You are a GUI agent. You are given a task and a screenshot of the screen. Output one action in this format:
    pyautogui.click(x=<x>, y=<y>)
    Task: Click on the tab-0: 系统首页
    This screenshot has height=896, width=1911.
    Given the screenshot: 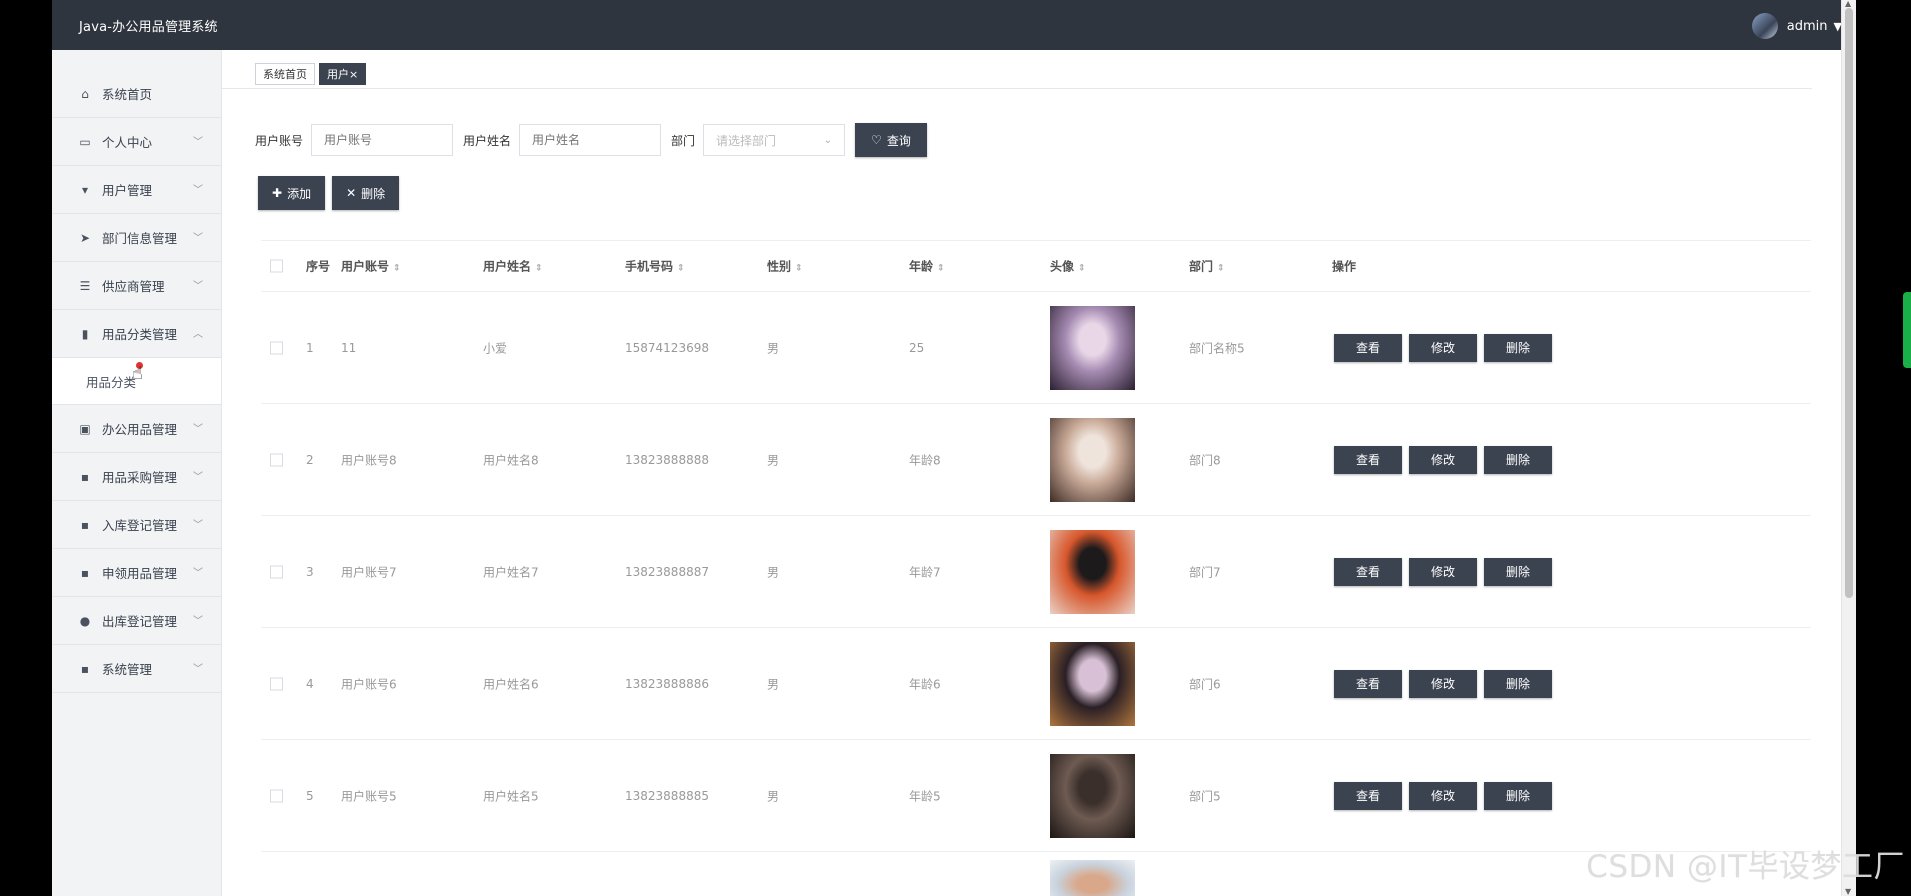 What is the action you would take?
    pyautogui.click(x=285, y=74)
    